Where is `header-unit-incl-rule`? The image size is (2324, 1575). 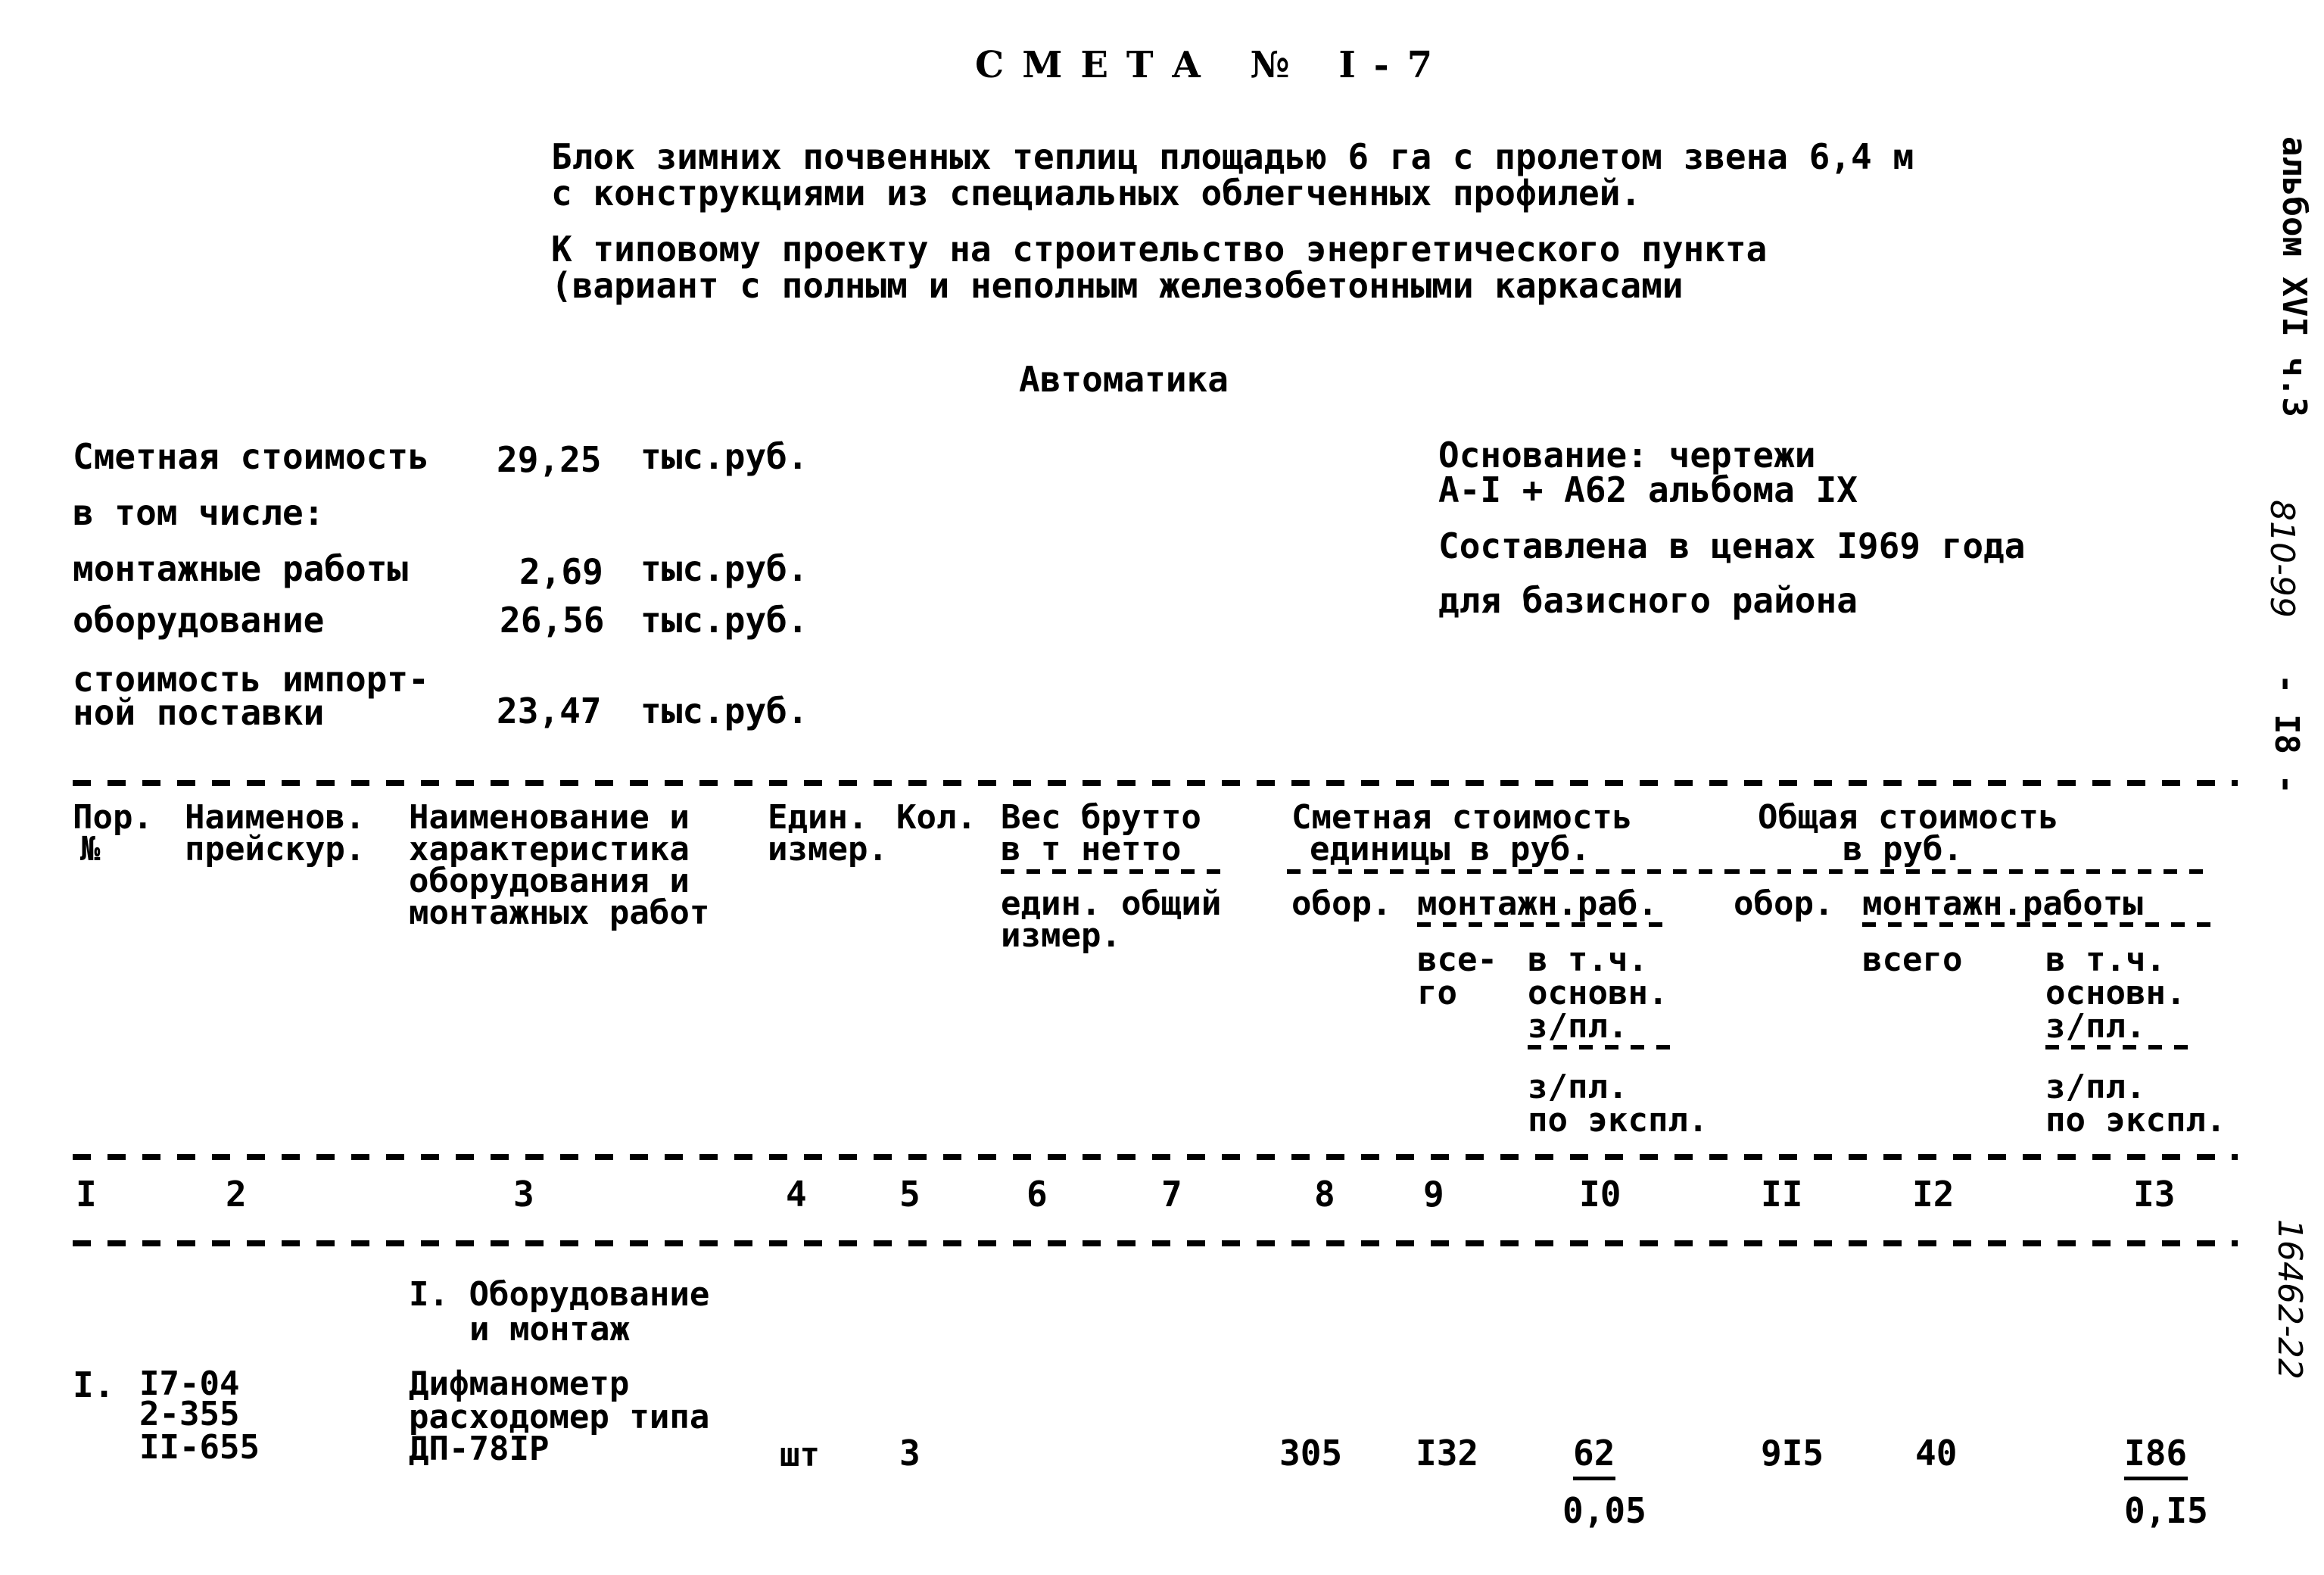 header-unit-incl-rule is located at coordinates (1603, 1047).